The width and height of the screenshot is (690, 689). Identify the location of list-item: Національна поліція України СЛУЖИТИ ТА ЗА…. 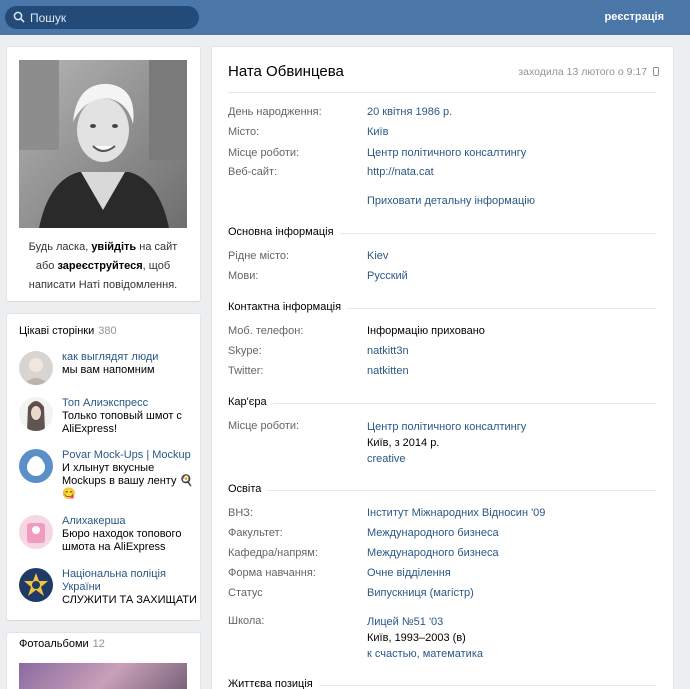
(108, 588).